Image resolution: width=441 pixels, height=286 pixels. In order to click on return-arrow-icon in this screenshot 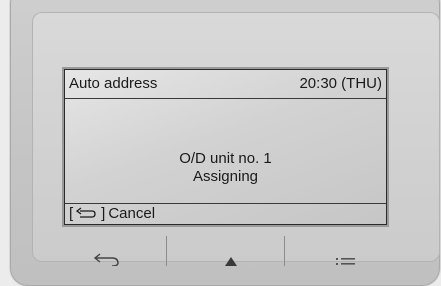, I will do `click(87, 213)`.